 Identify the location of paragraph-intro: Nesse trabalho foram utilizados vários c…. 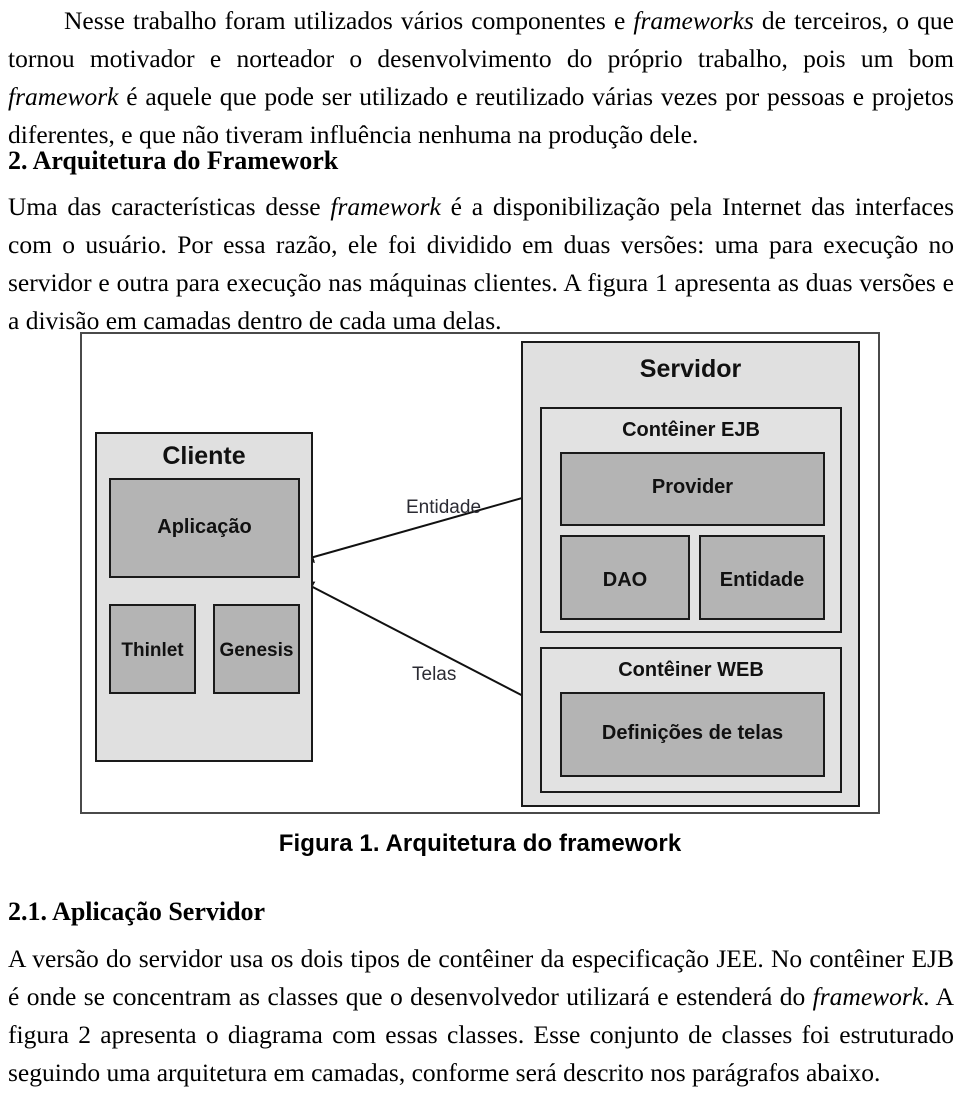
(481, 77).